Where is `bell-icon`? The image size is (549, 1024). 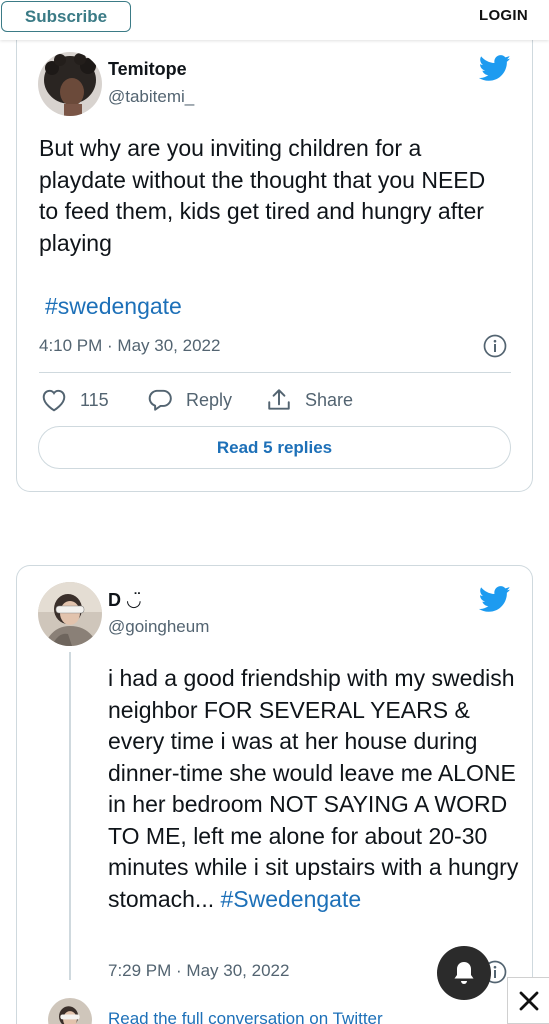
bell-icon is located at coordinates (464, 973).